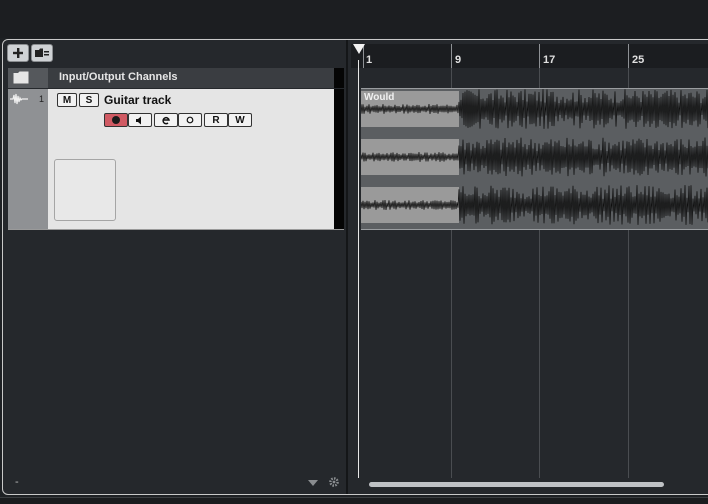 This screenshot has height=504, width=708. I want to click on add-folder-button, so click(42, 53).